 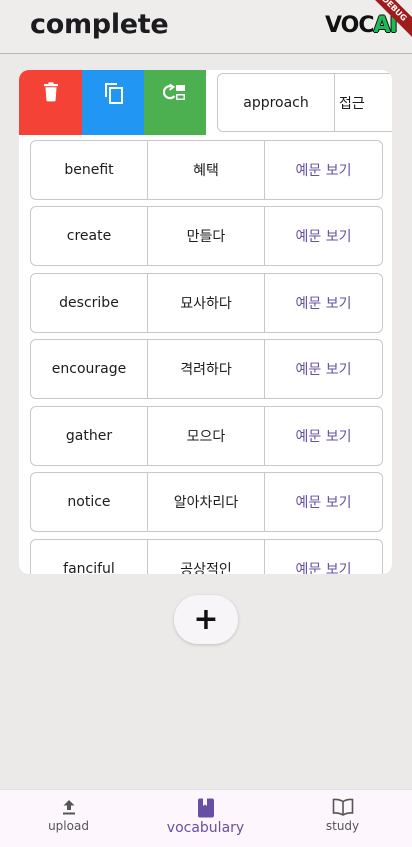 I want to click on nav-item-upload: upload, so click(x=68, y=818).